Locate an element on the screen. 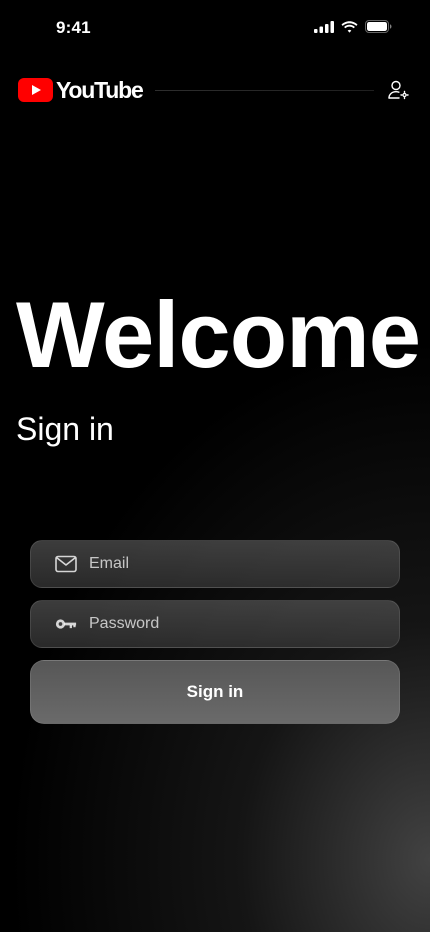 The height and width of the screenshot is (932, 430). account-settings-button is located at coordinates (399, 90).